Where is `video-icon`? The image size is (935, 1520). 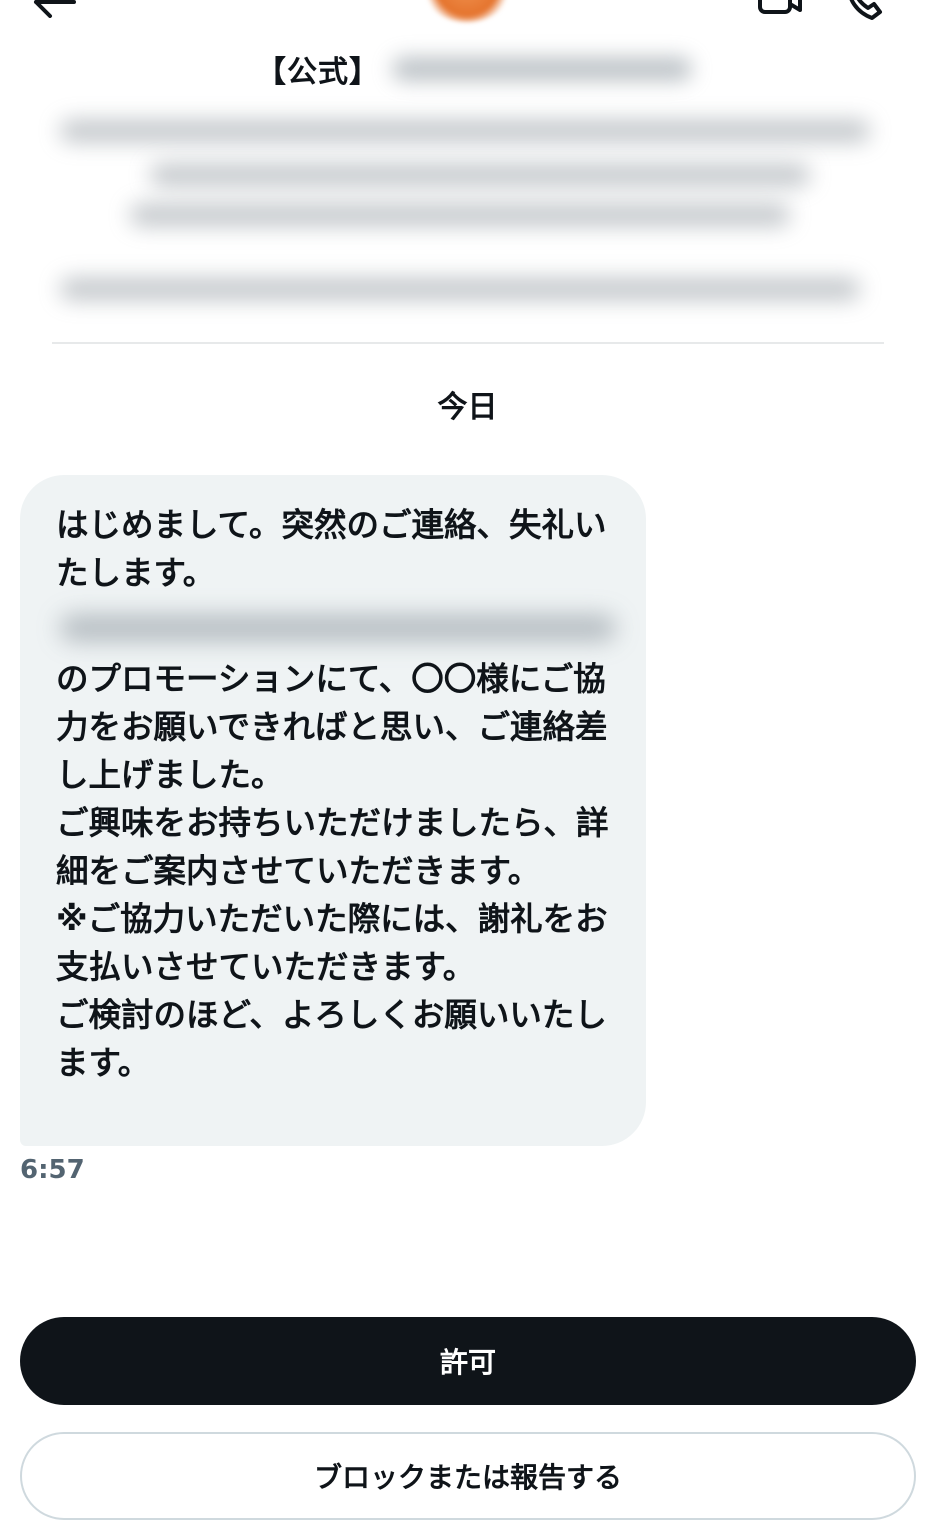 video-icon is located at coordinates (780, 10).